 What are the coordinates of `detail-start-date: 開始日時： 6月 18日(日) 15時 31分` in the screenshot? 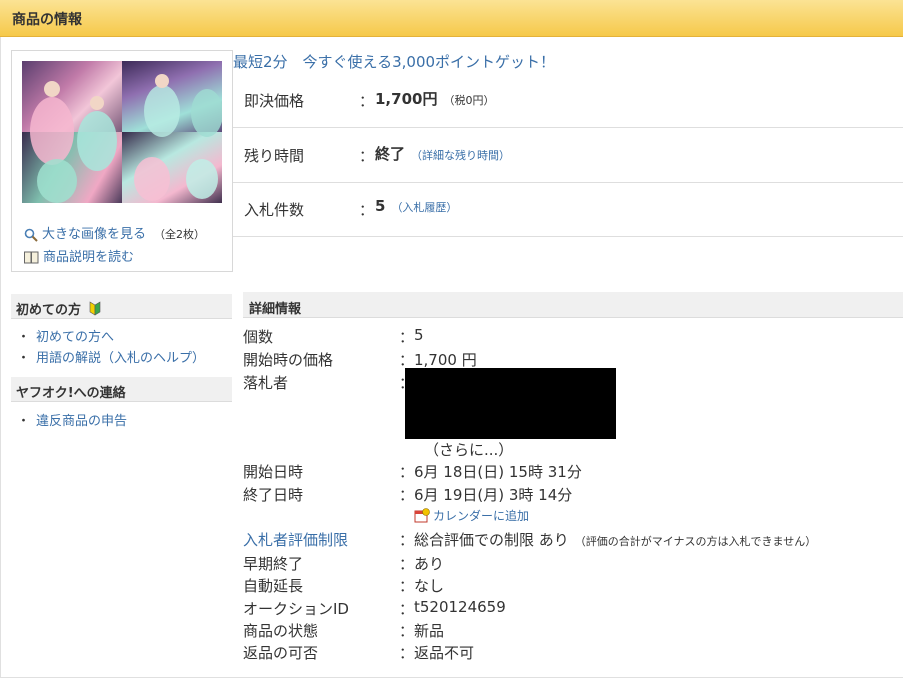 It's located at (412, 472).